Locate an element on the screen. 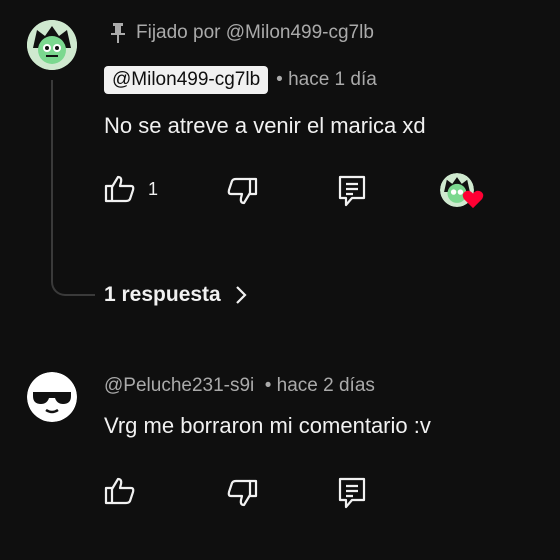  author-name-chip: @Milon499-cg7lb is located at coordinates (186, 80).